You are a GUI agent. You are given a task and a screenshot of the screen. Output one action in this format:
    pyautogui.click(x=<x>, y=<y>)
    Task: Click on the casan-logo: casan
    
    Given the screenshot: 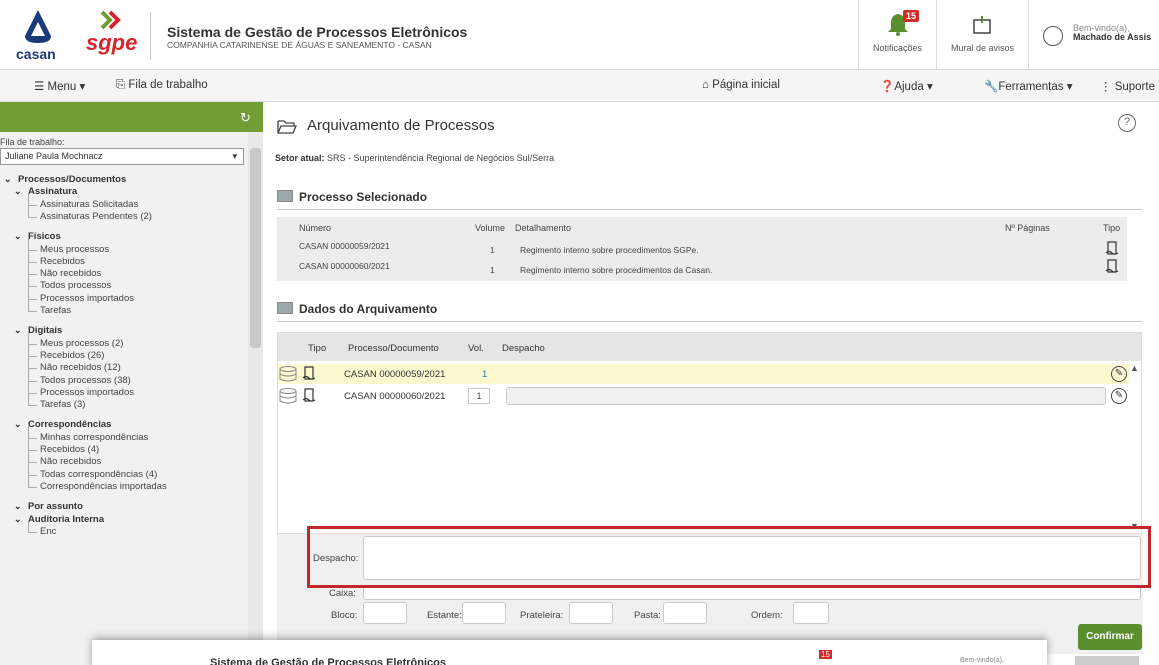 What is the action you would take?
    pyautogui.click(x=49, y=36)
    